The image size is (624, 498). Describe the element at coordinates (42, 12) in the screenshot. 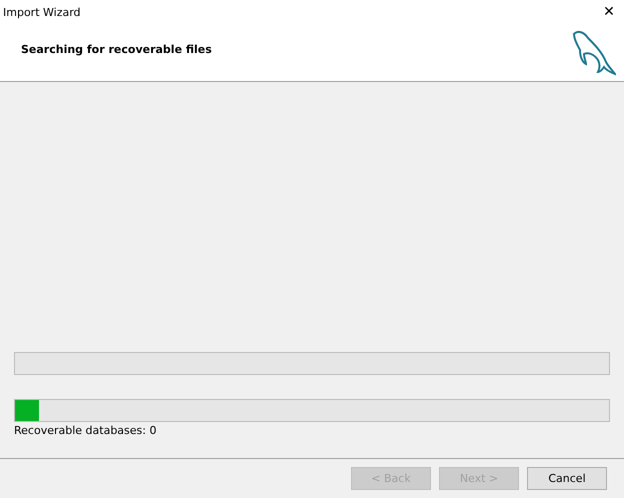

I see `window-title: Import Wizard` at that location.